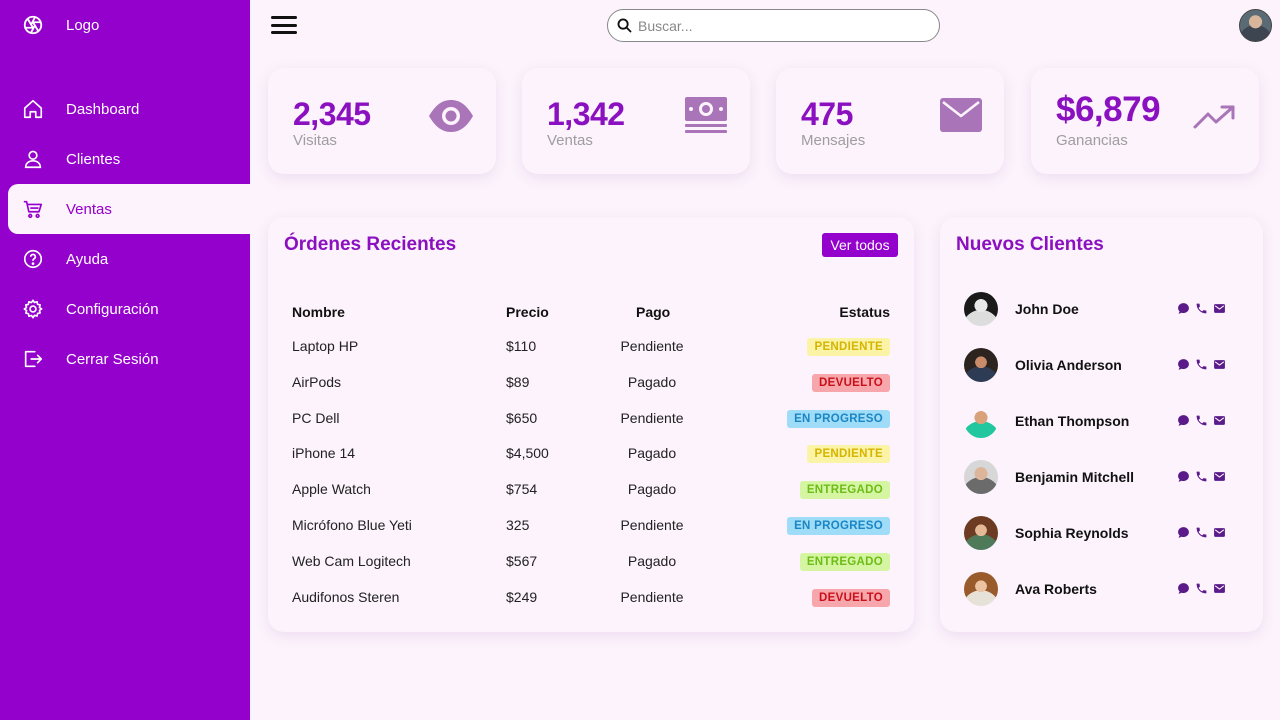  I want to click on hamburger-icon, so click(284, 17).